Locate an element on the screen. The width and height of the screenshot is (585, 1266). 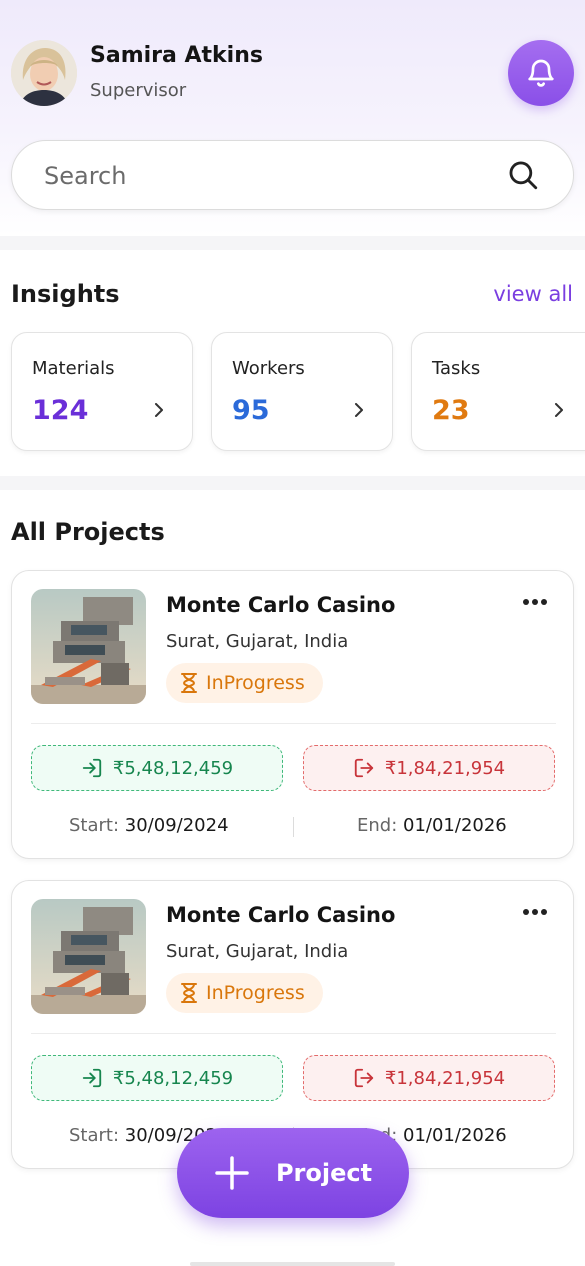
search-icon is located at coordinates (523, 175).